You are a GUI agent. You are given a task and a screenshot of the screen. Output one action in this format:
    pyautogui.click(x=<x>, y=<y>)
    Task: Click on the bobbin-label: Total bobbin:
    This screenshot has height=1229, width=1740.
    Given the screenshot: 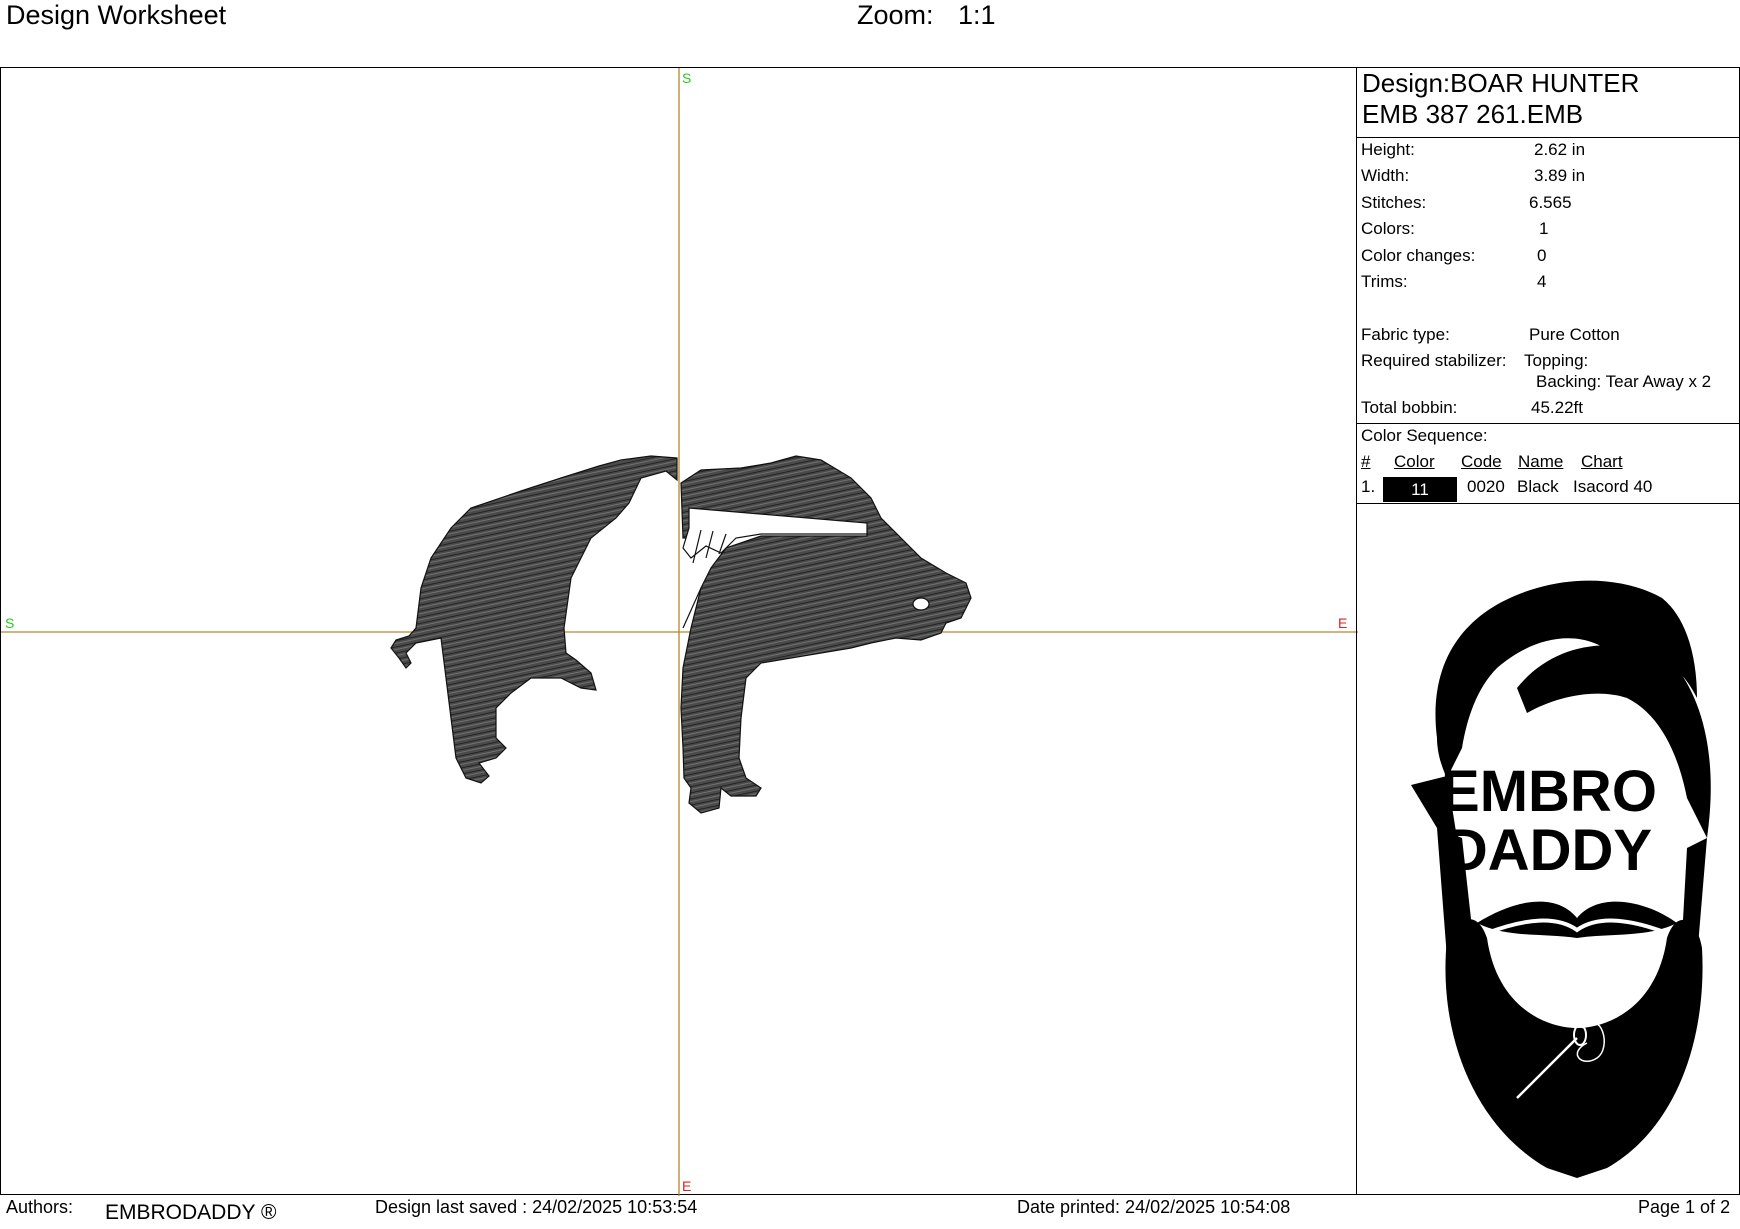 What is the action you would take?
    pyautogui.click(x=1409, y=407)
    